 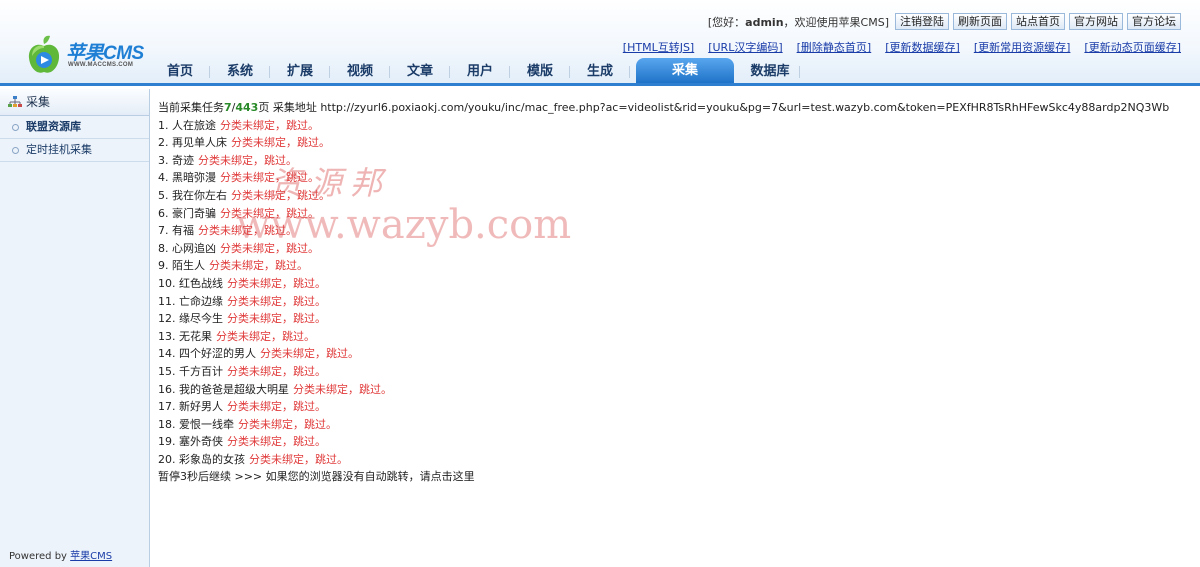 I want to click on main-nav: 首页 系统 扩展 视频 文章 用户 模版 生成 采集 数据库, so click(x=475, y=70).